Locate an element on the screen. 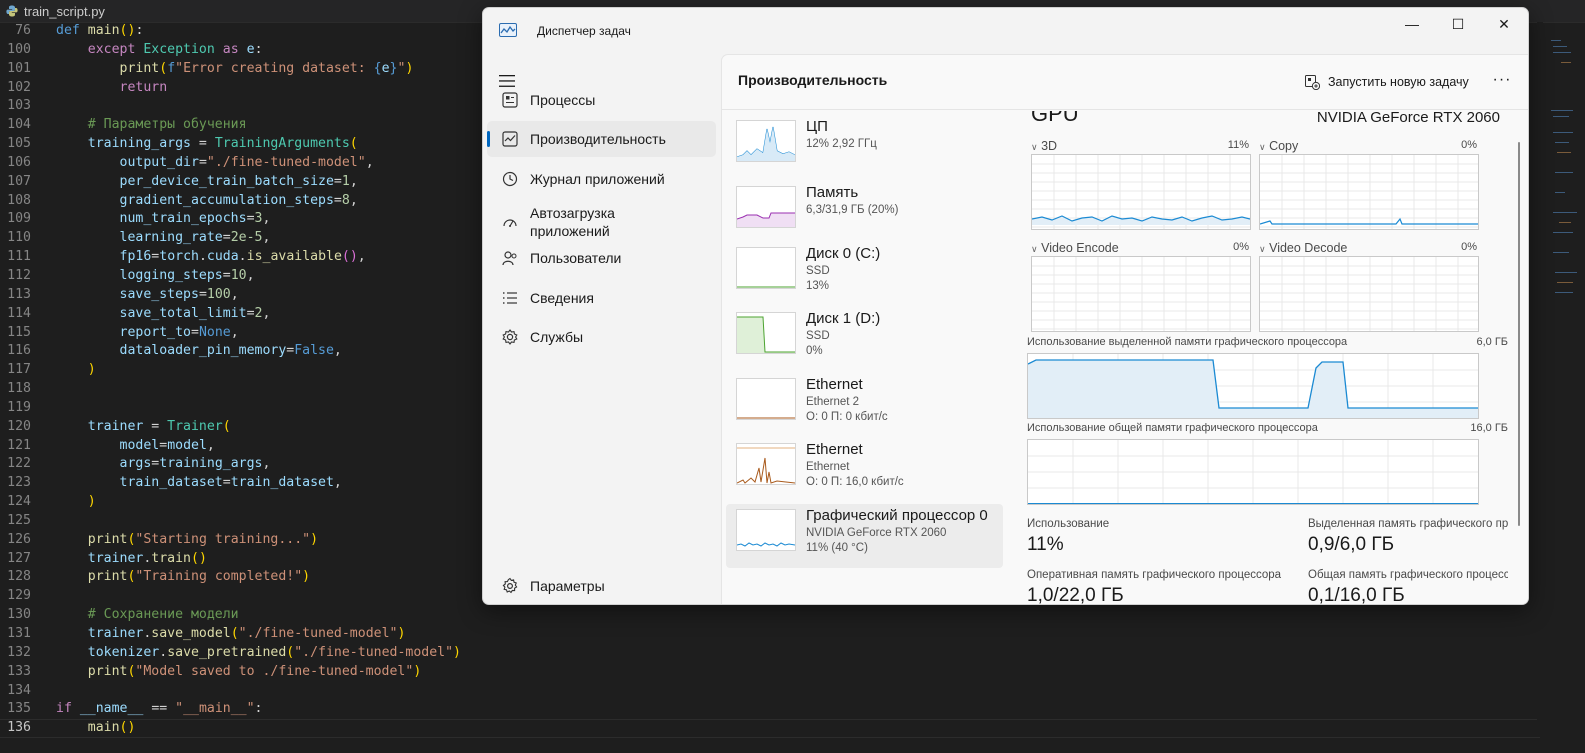 Image resolution: width=1585 pixels, height=753 pixels. line-number: 135 is located at coordinates (19, 709).